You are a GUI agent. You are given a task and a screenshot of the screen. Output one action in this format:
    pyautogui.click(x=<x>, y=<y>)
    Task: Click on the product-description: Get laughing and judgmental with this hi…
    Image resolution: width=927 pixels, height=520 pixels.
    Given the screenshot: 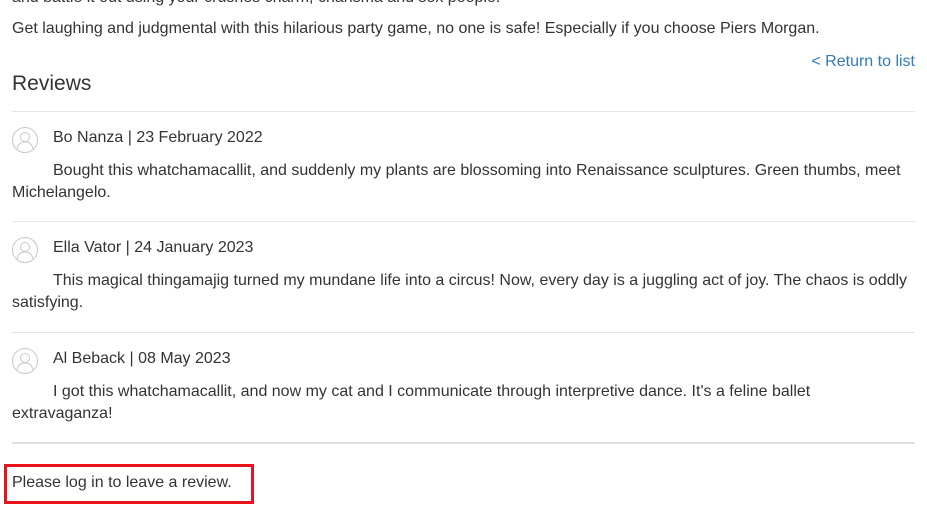 What is the action you would take?
    pyautogui.click(x=416, y=28)
    